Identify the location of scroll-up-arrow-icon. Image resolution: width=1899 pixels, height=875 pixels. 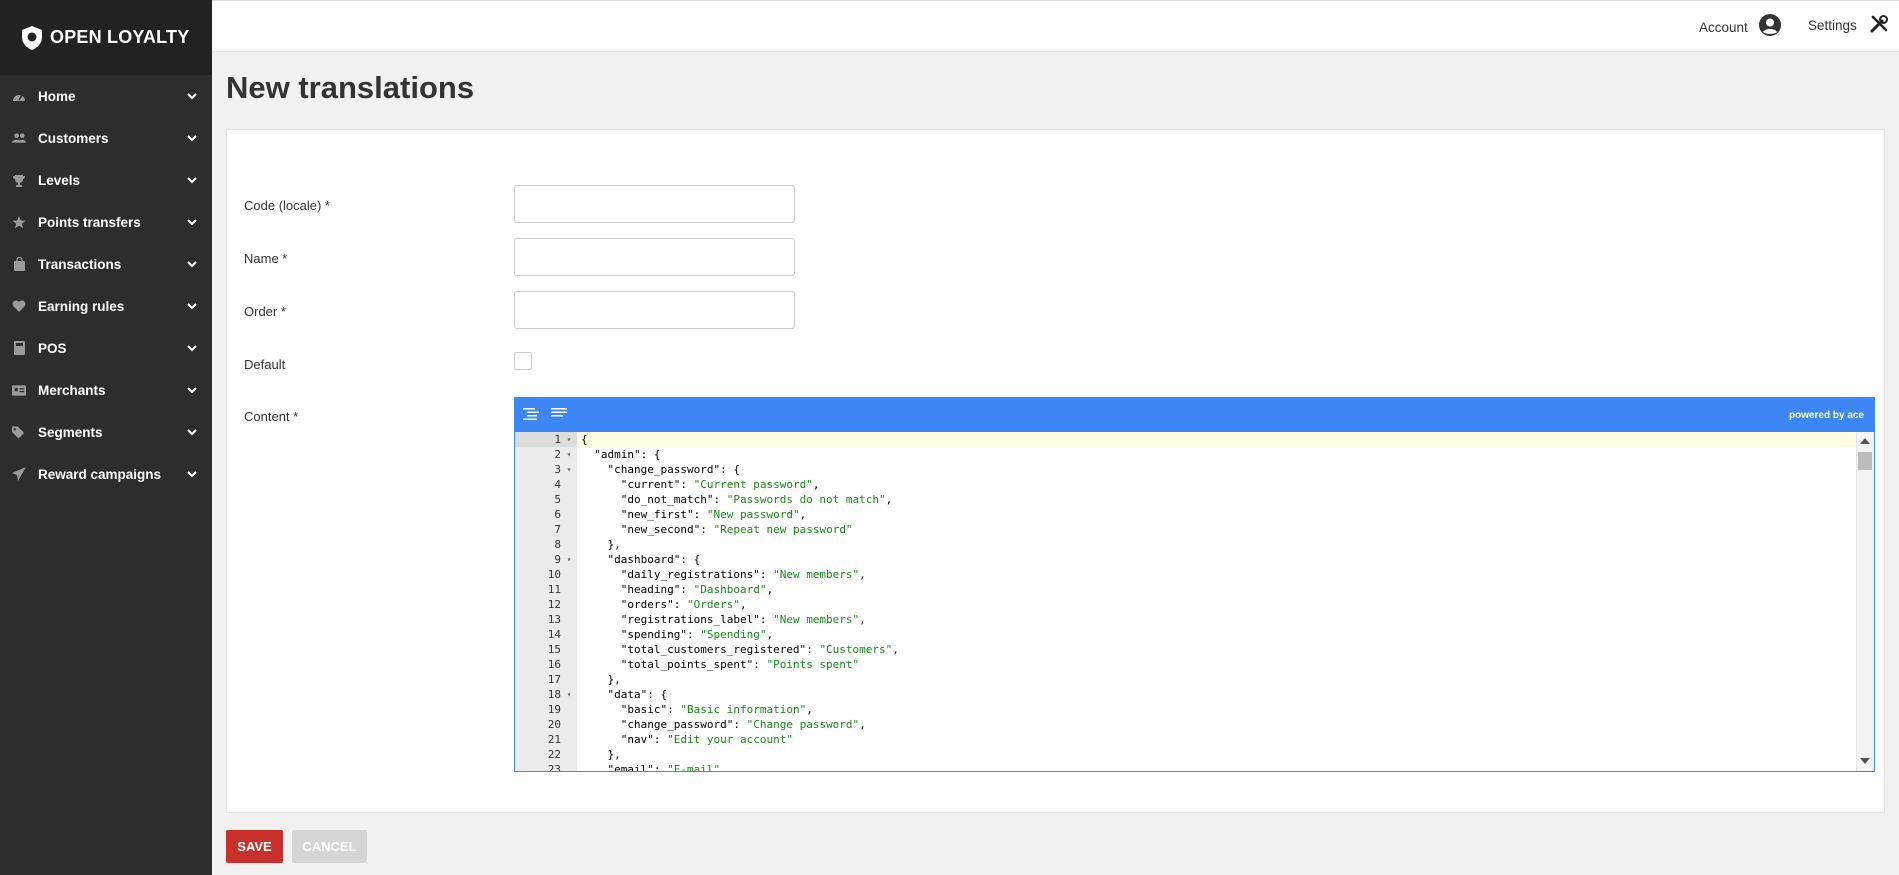
(1865, 441).